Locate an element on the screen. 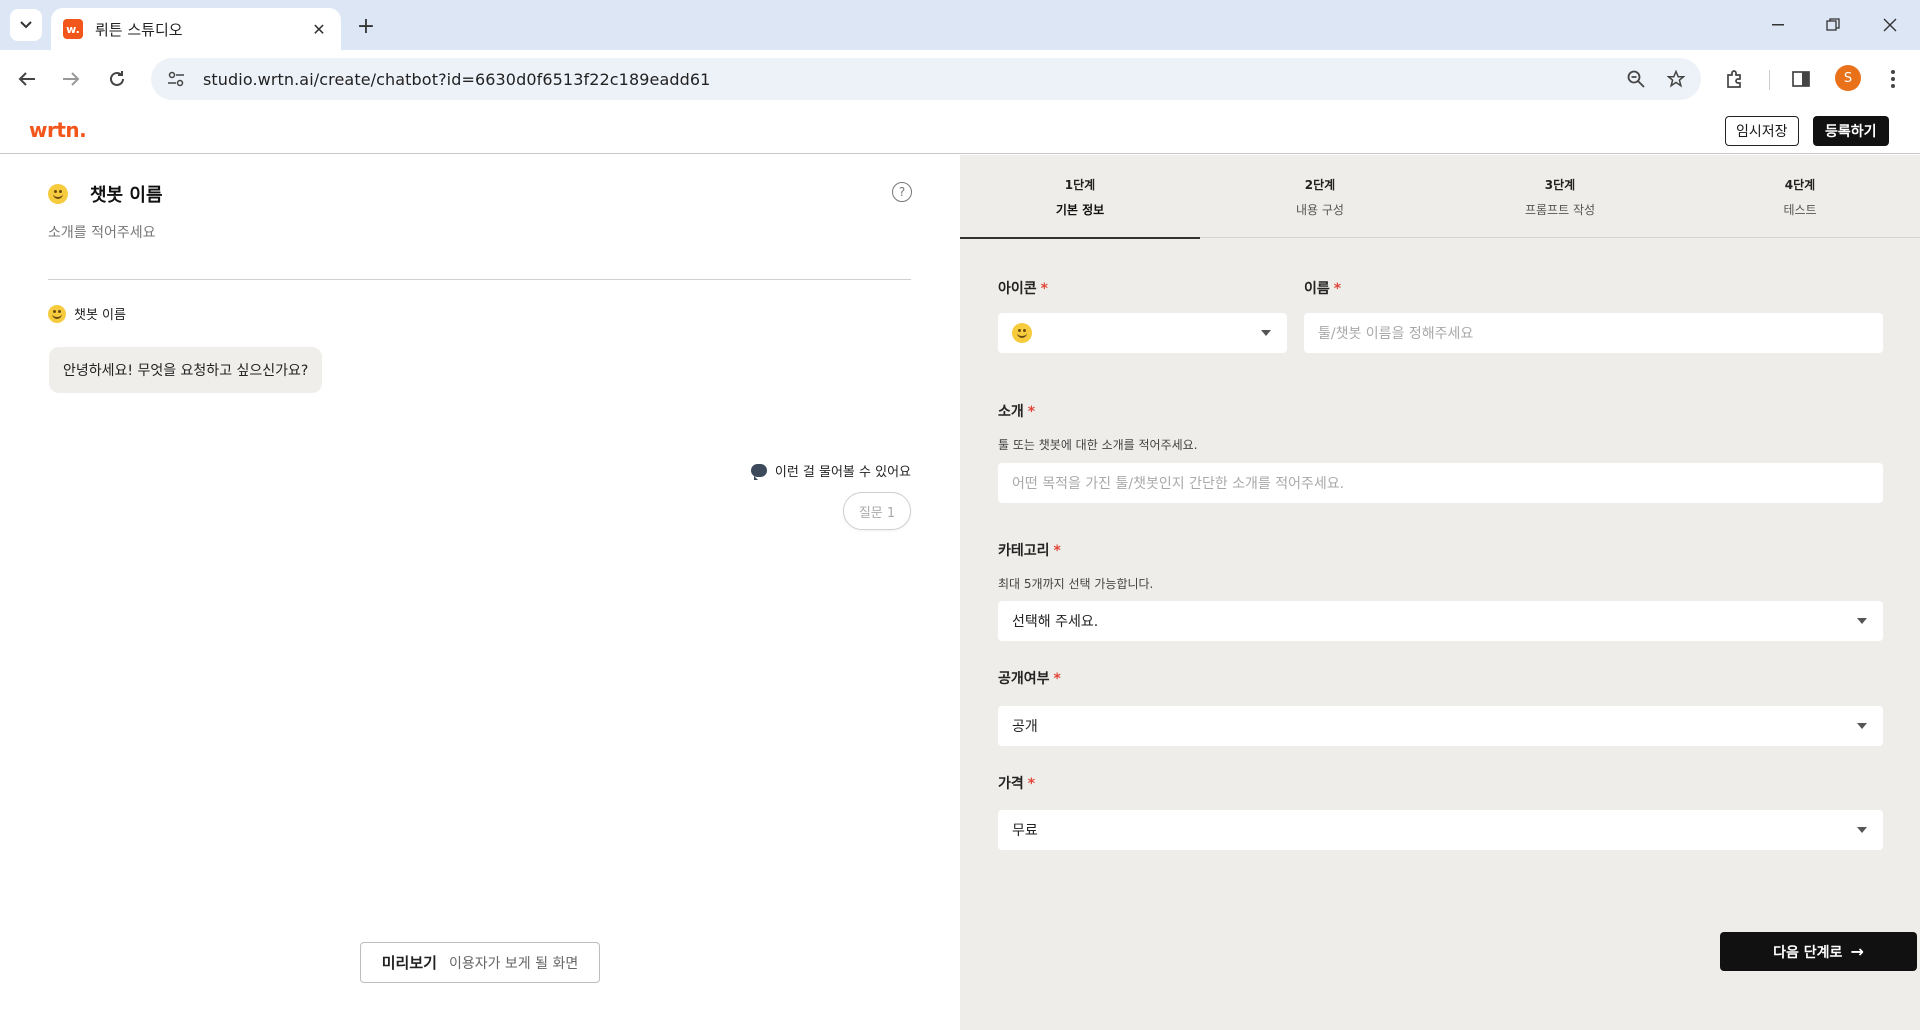  minimize-button is located at coordinates (1778, 25).